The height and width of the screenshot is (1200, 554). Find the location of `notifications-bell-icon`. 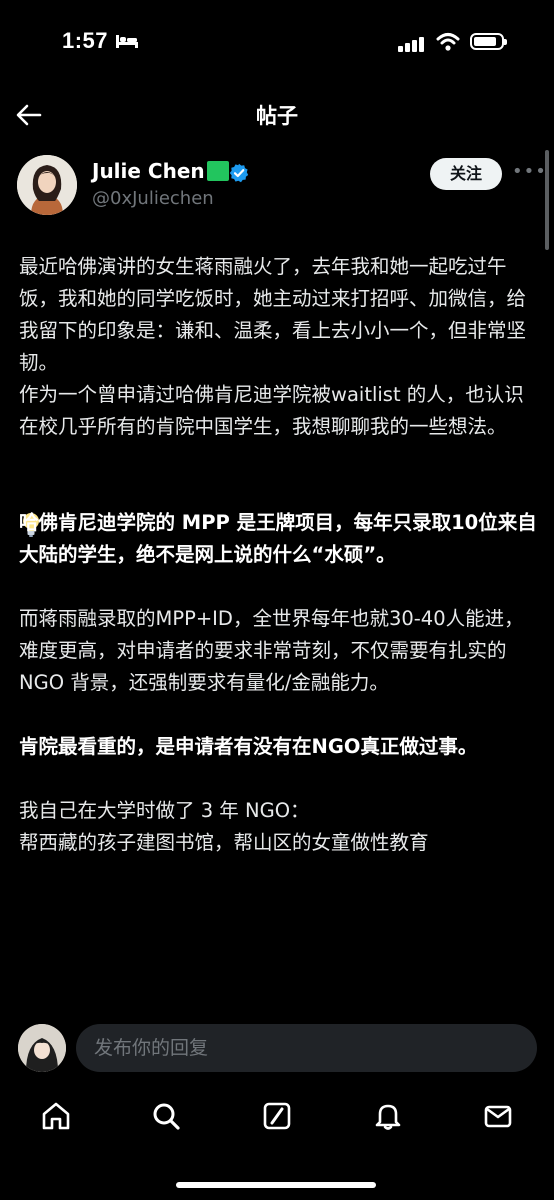

notifications-bell-icon is located at coordinates (388, 1116).